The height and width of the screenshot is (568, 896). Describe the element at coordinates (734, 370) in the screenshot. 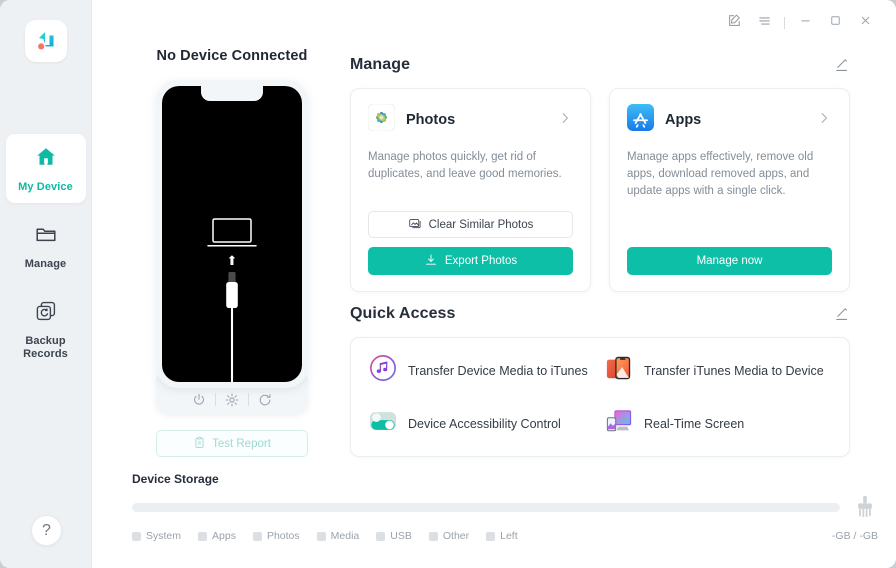

I see `quick-access-label: Transfer iTunes Media to Device` at that location.